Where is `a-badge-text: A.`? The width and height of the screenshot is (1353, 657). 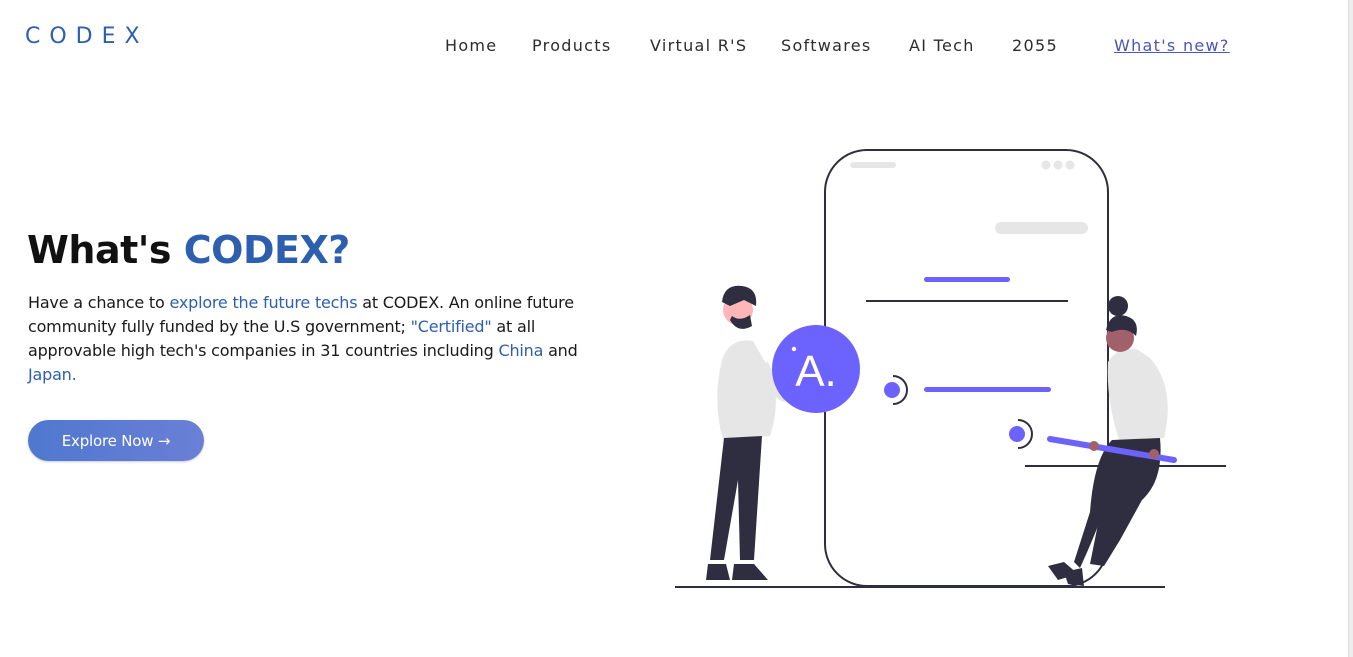 a-badge-text: A. is located at coordinates (816, 371).